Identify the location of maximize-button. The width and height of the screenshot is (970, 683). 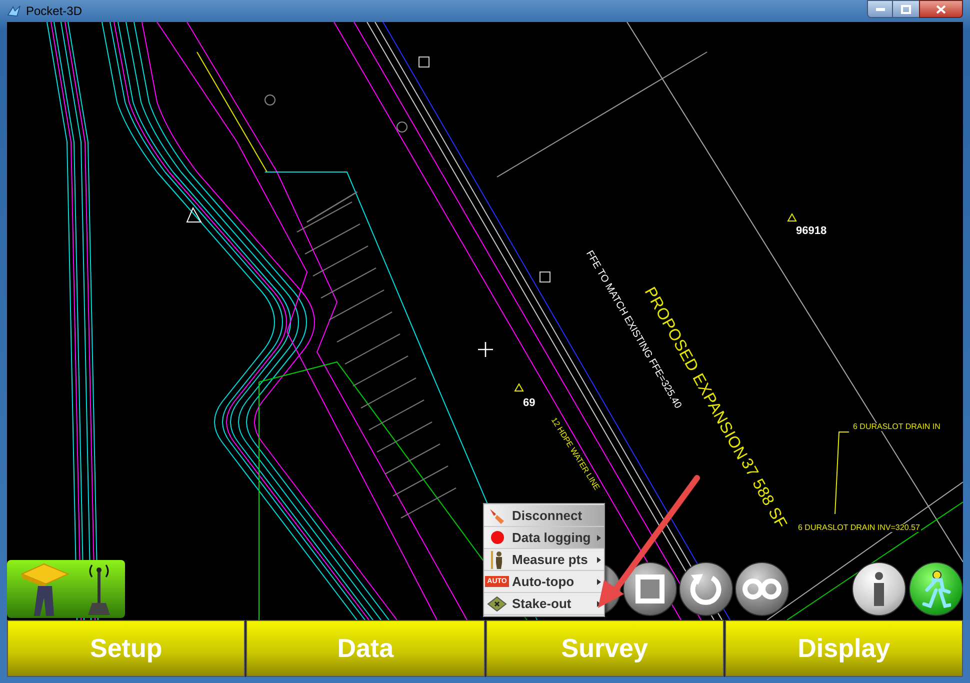
(906, 9).